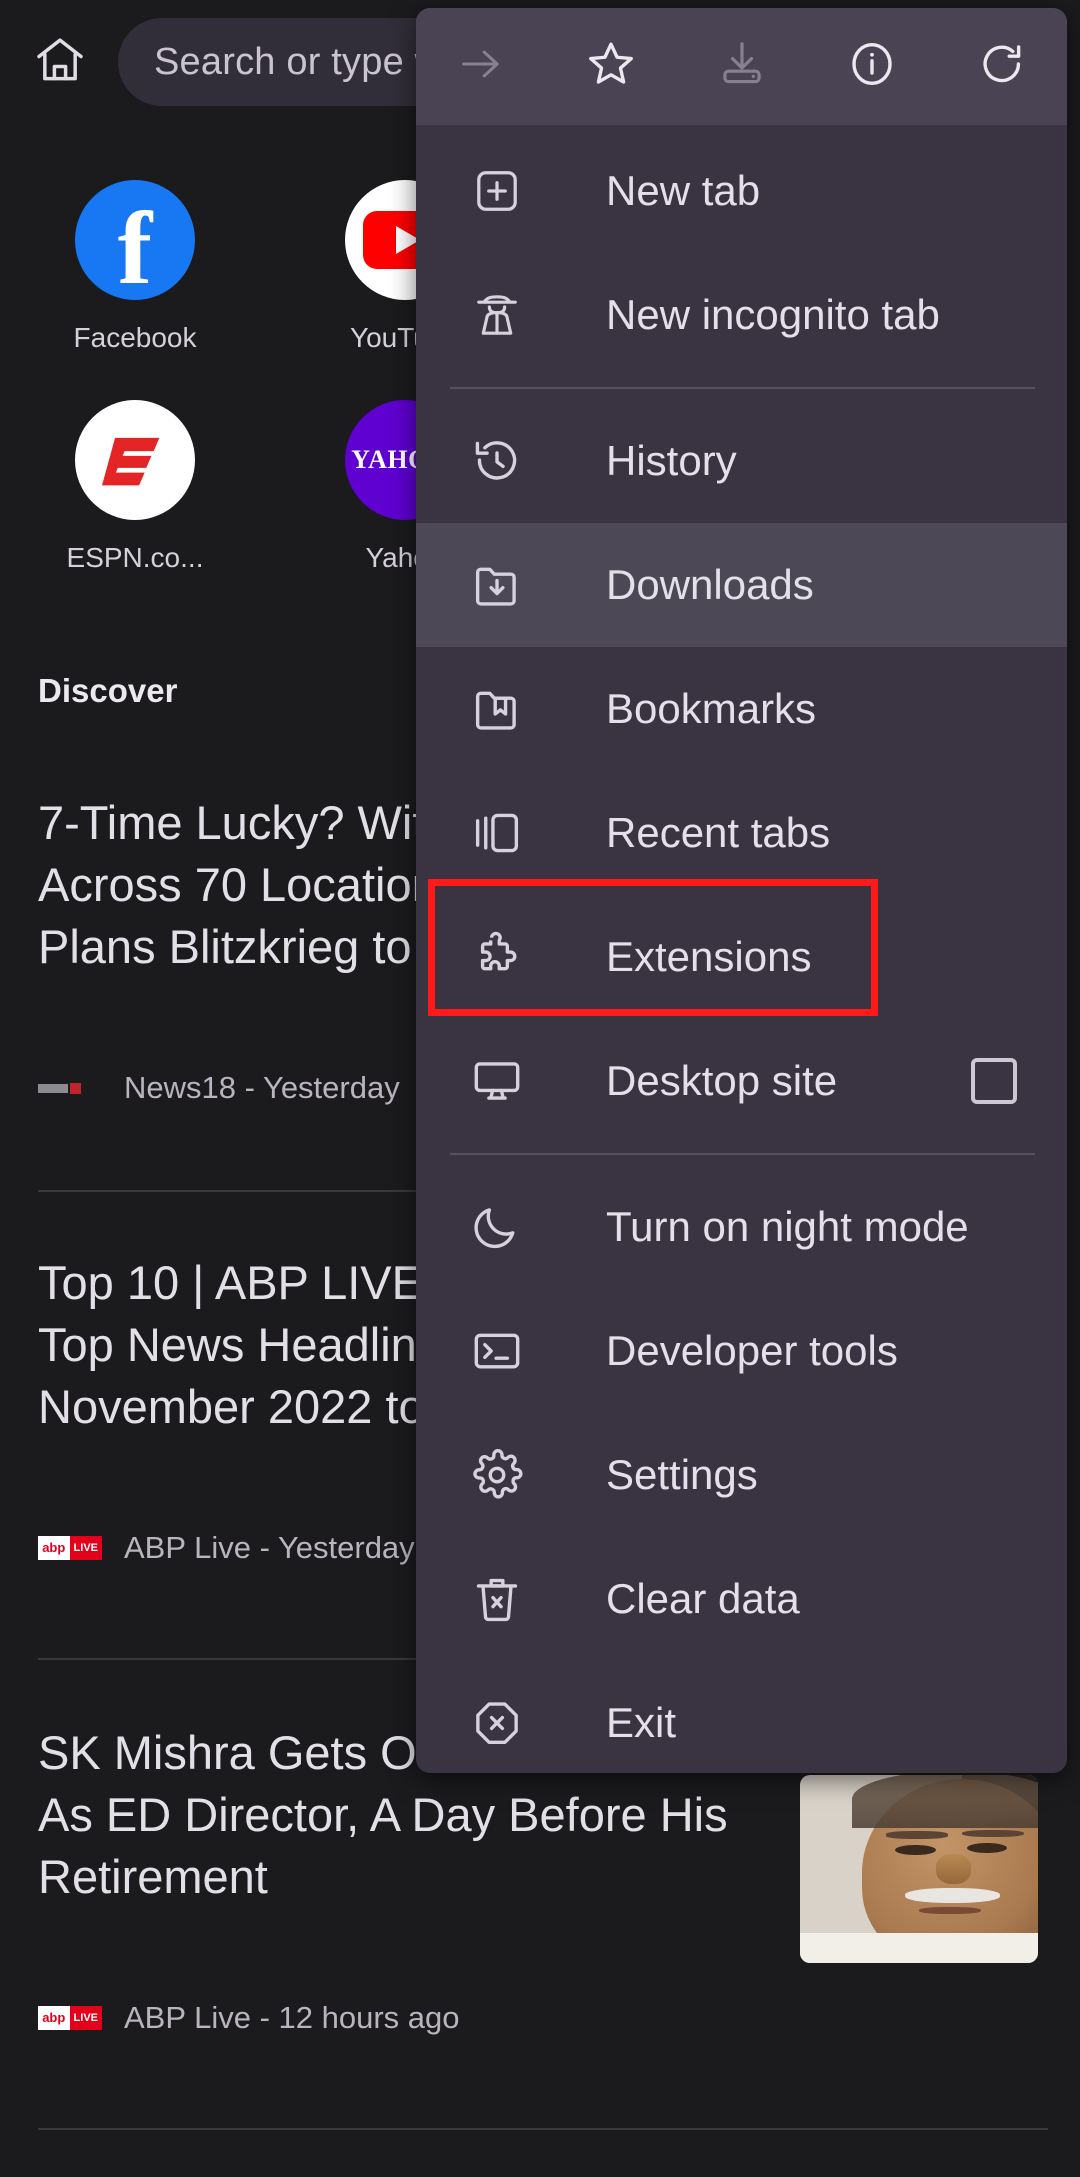 Image resolution: width=1080 pixels, height=2177 pixels. What do you see at coordinates (108, 690) in the screenshot?
I see `discover-heading: Discover` at bounding box center [108, 690].